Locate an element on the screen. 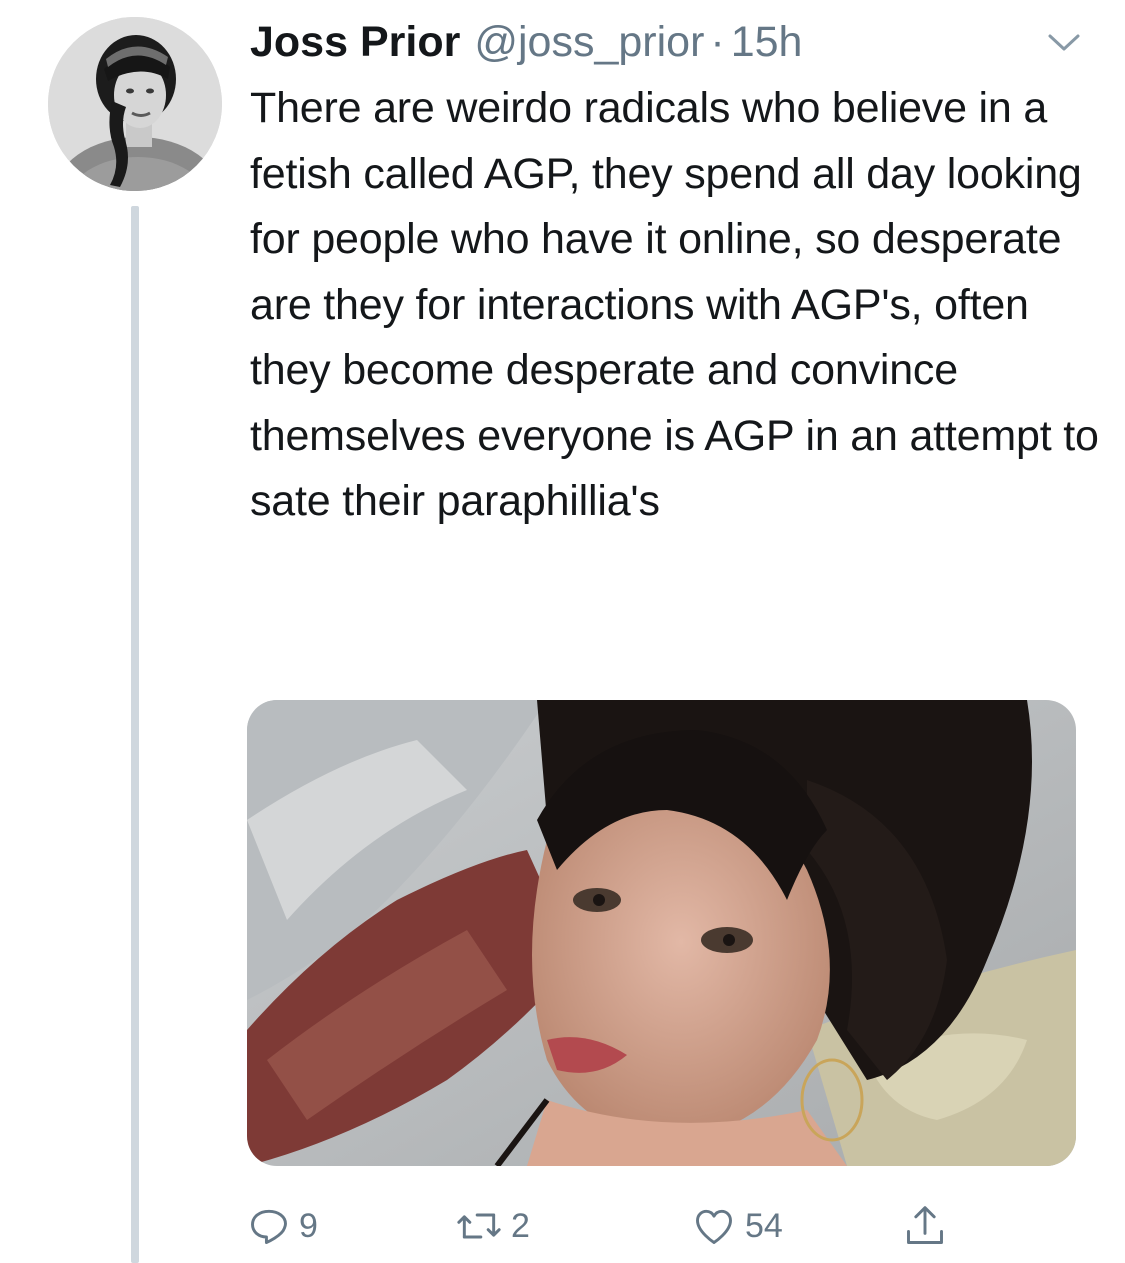 The image size is (1125, 1263). avatar-image is located at coordinates (135, 104).